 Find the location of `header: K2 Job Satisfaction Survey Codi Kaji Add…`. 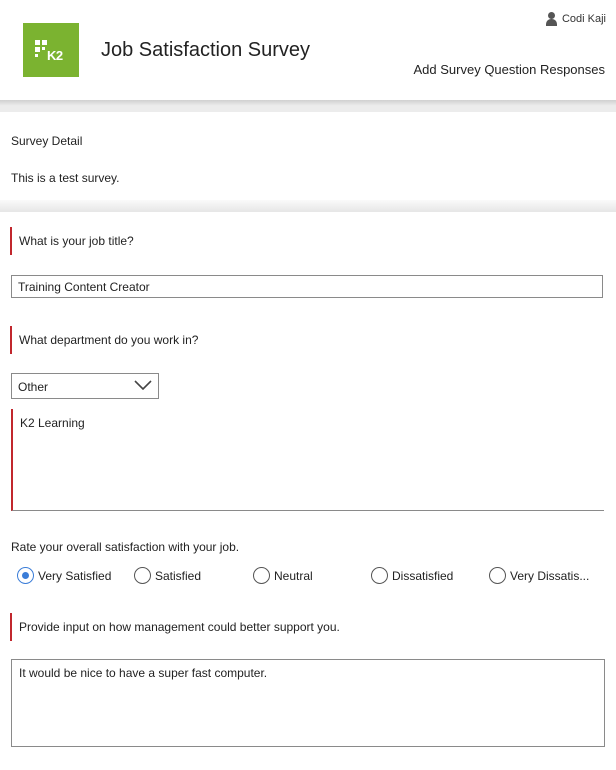

header: K2 Job Satisfaction Survey Codi Kaji Add… is located at coordinates (308, 50).